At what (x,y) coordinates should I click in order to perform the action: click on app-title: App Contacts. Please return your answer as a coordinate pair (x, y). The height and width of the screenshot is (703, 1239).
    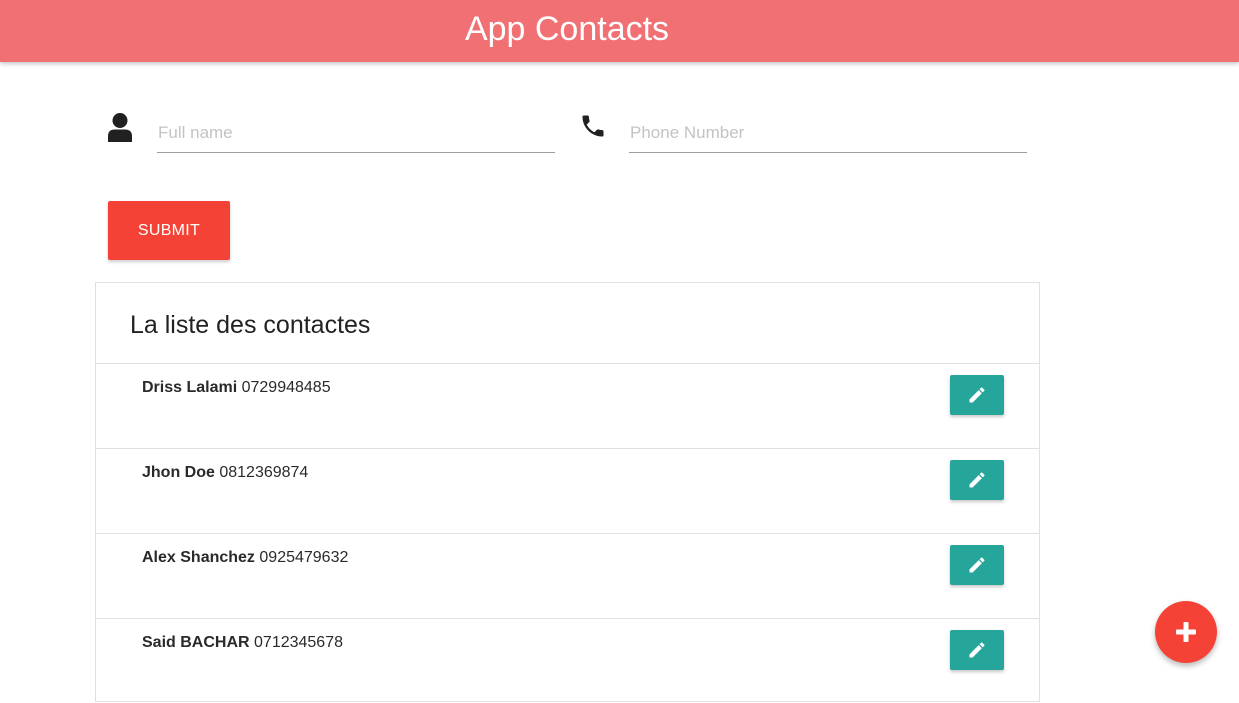
    Looking at the image, I should click on (567, 30).